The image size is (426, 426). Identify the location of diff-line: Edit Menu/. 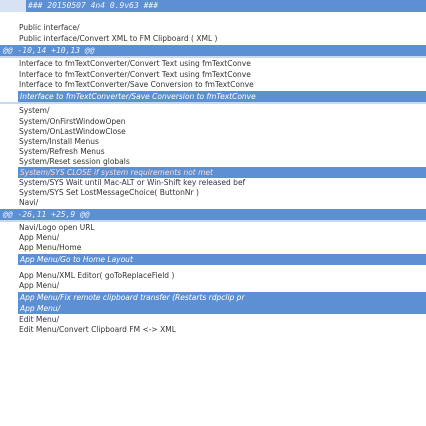
(219, 320).